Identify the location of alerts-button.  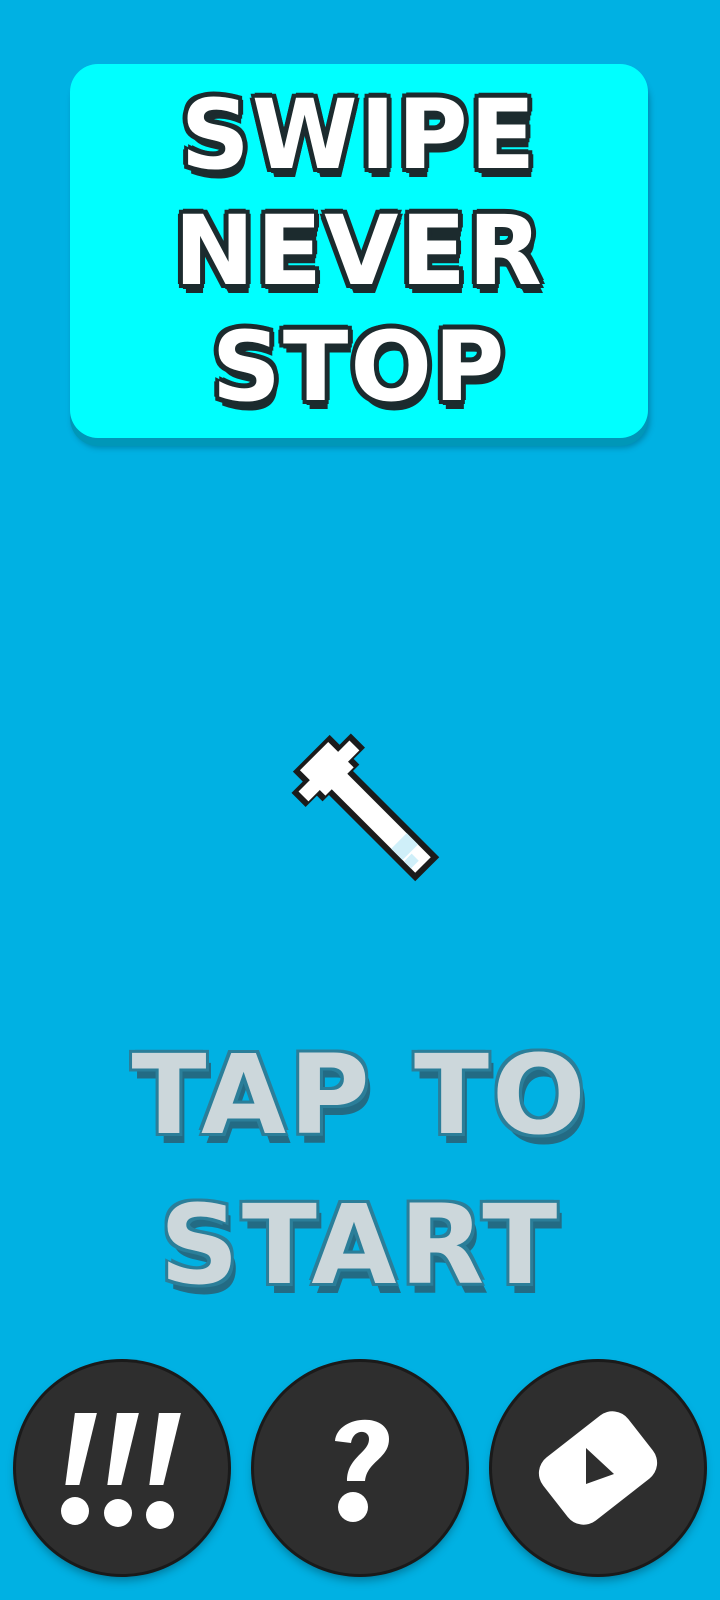
(122, 1468).